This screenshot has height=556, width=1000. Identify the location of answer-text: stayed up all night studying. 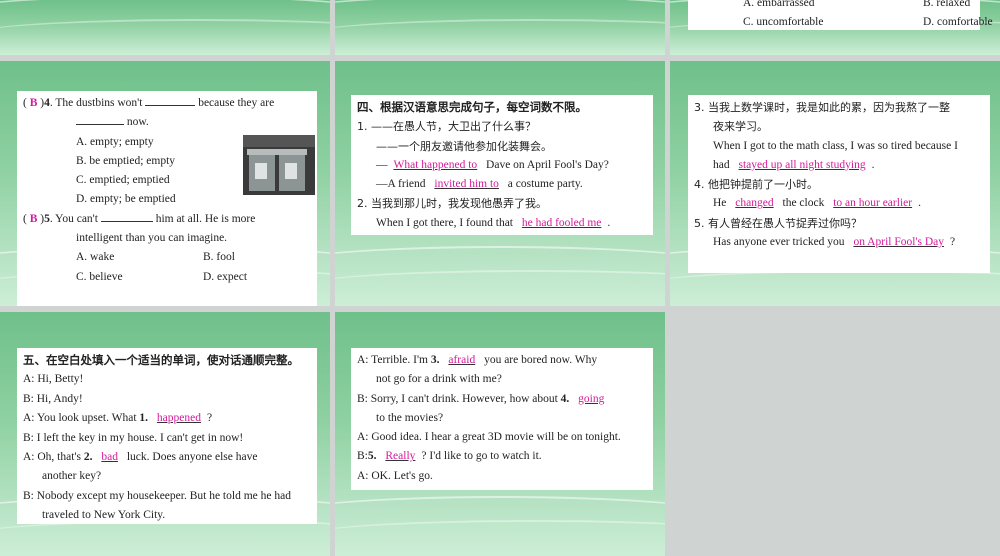
(802, 164).